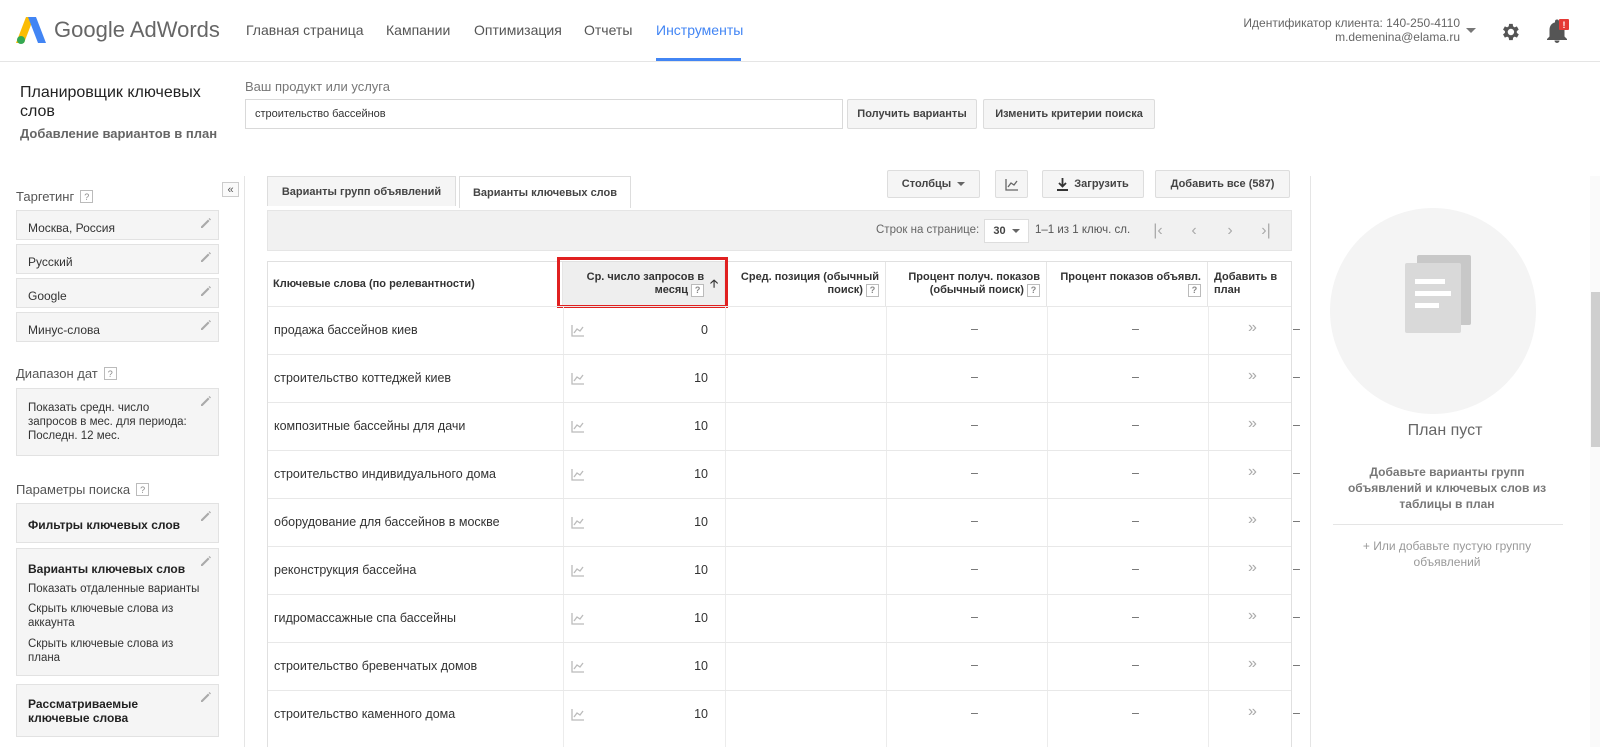  I want to click on keyword-filters-card: Фильтры ключевых слов, so click(117, 523).